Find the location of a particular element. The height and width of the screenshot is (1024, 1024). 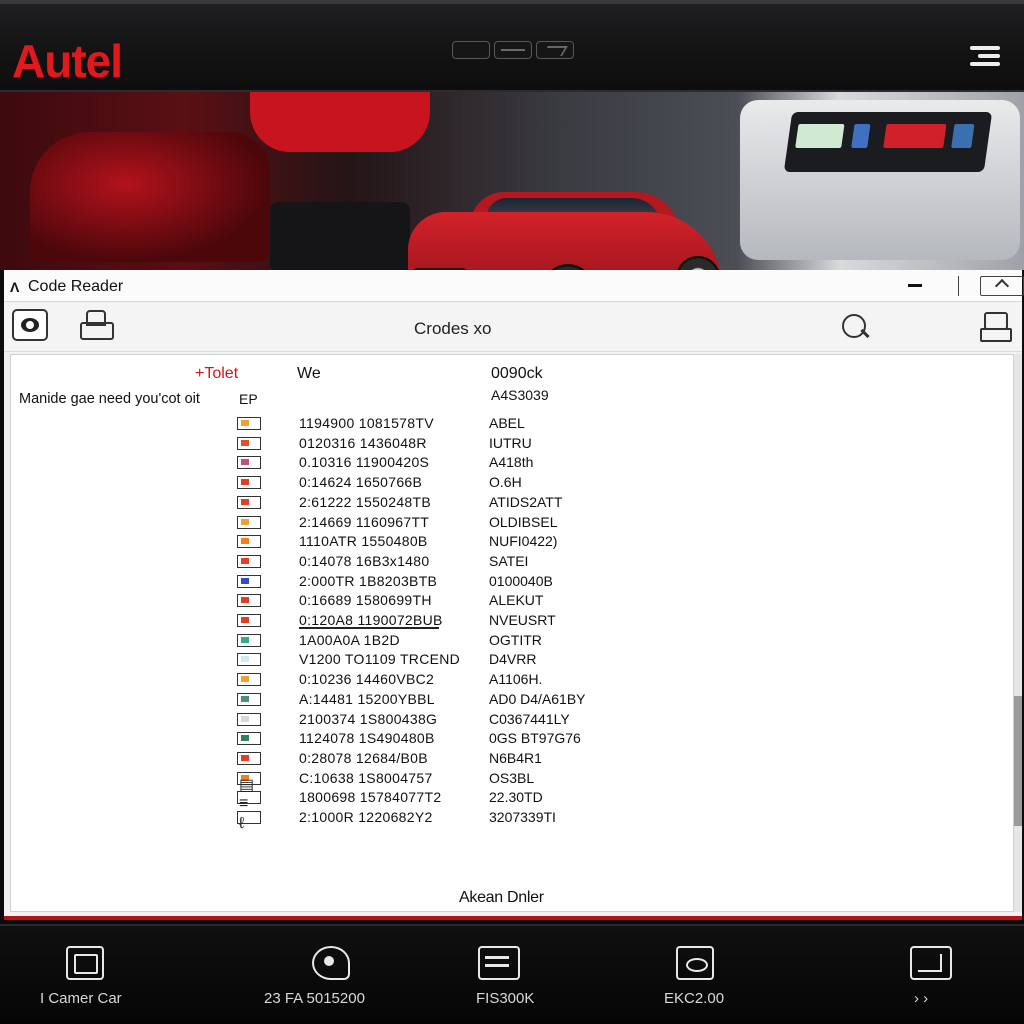

nav-label: I Camer Car is located at coordinates (81, 998).